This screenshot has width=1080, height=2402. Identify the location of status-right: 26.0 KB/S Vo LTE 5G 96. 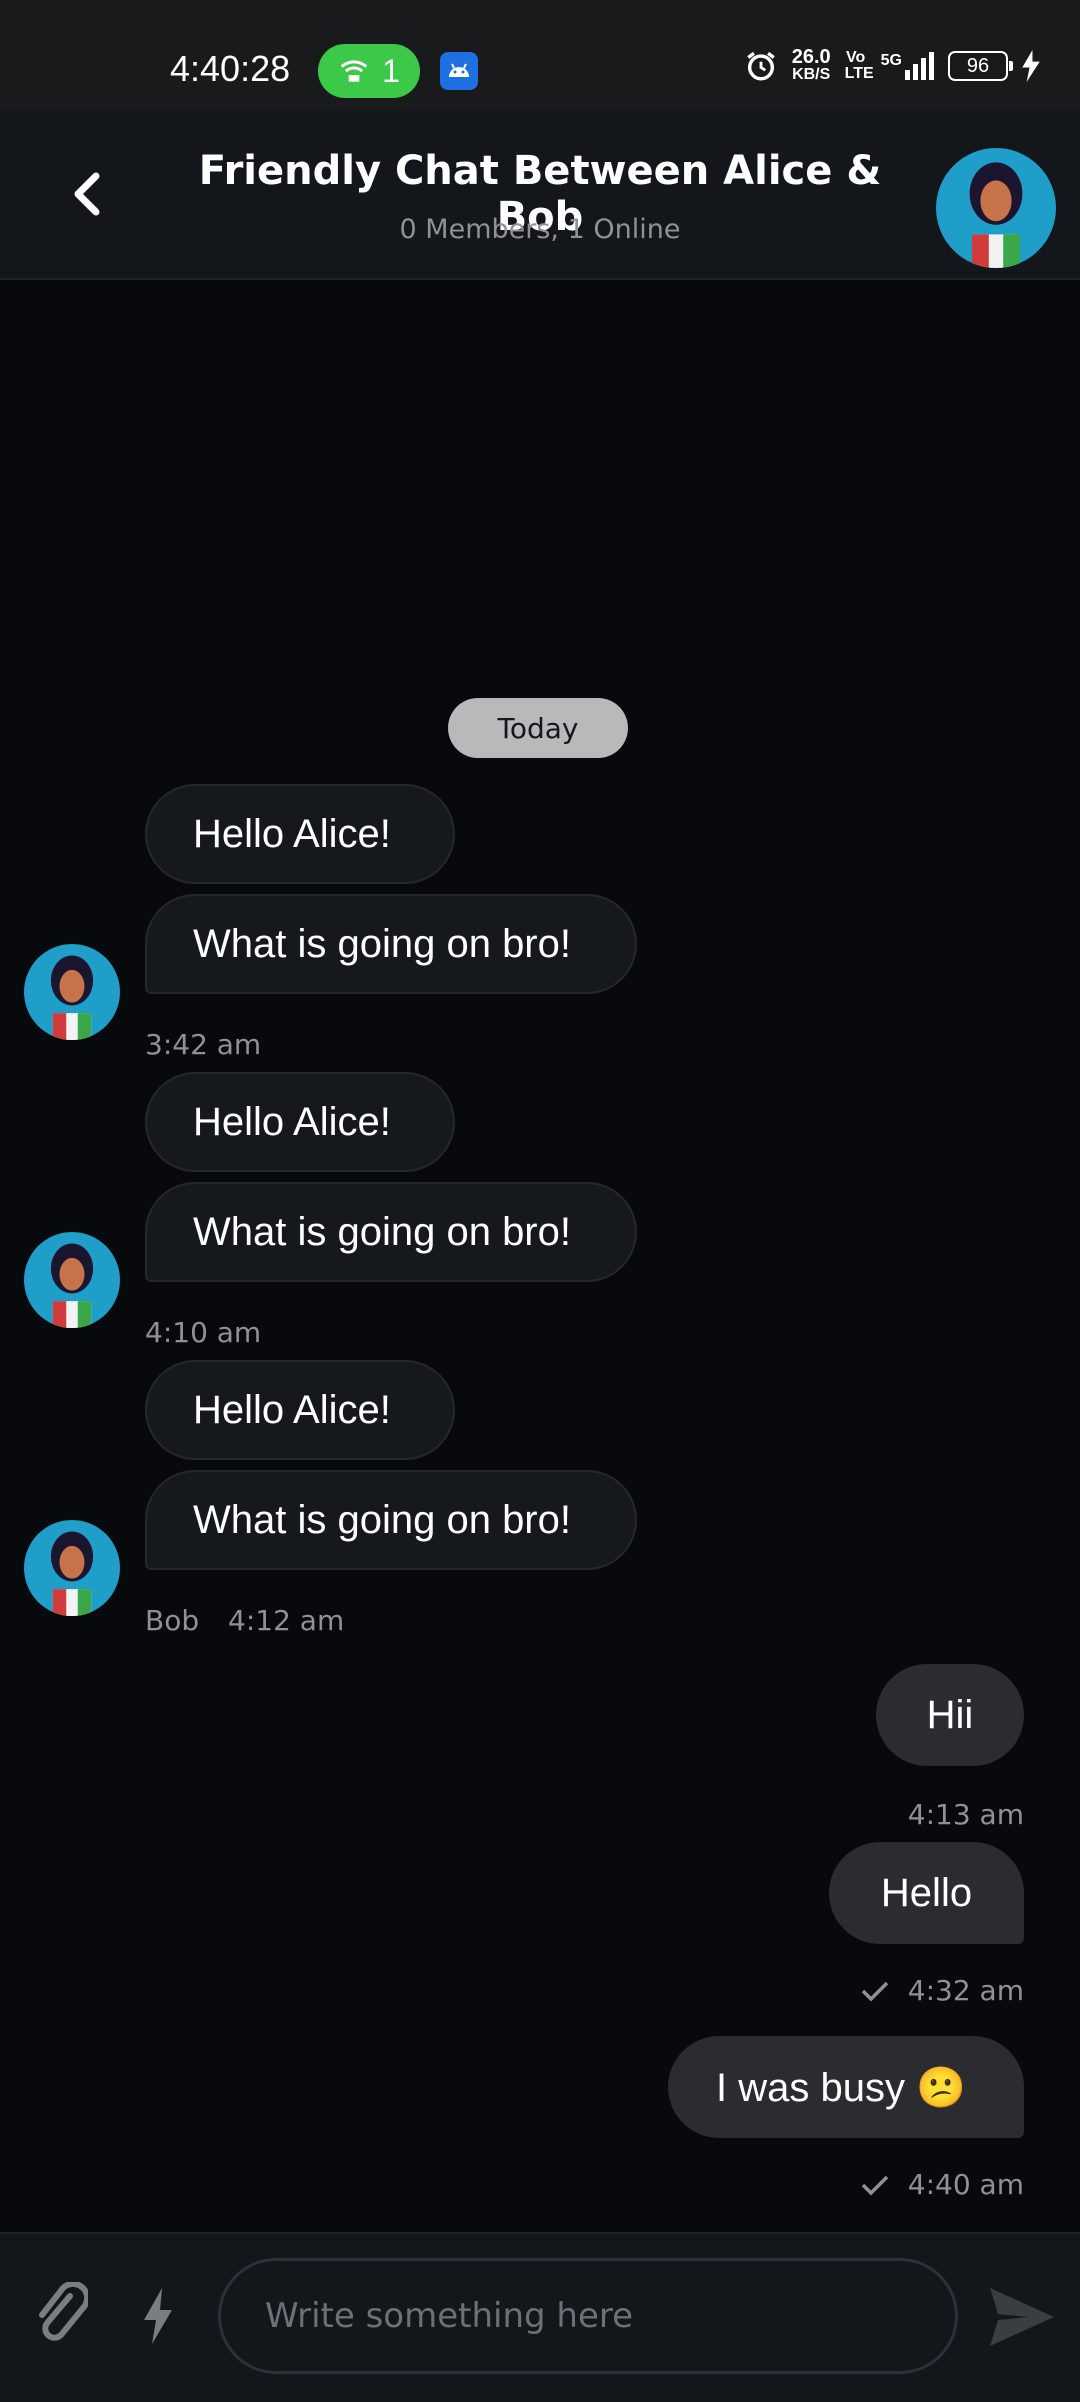
(892, 65).